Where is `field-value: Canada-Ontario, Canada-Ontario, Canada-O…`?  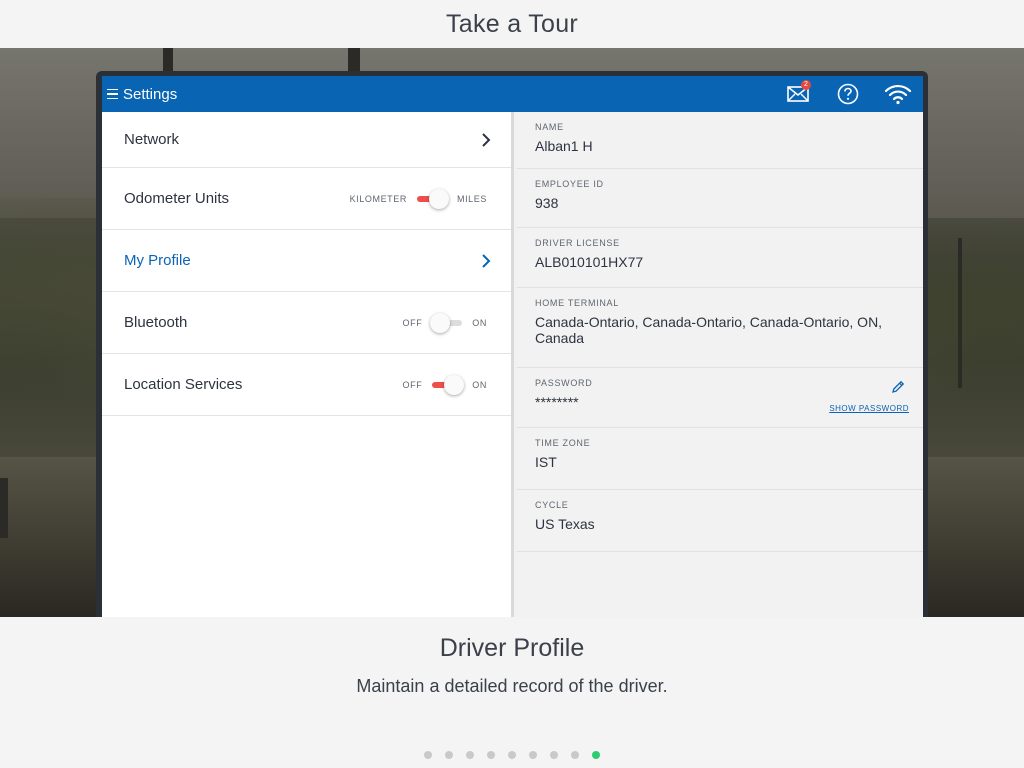
field-value: Canada-Ontario, Canada-Ontario, Canada-O… is located at coordinates (709, 330).